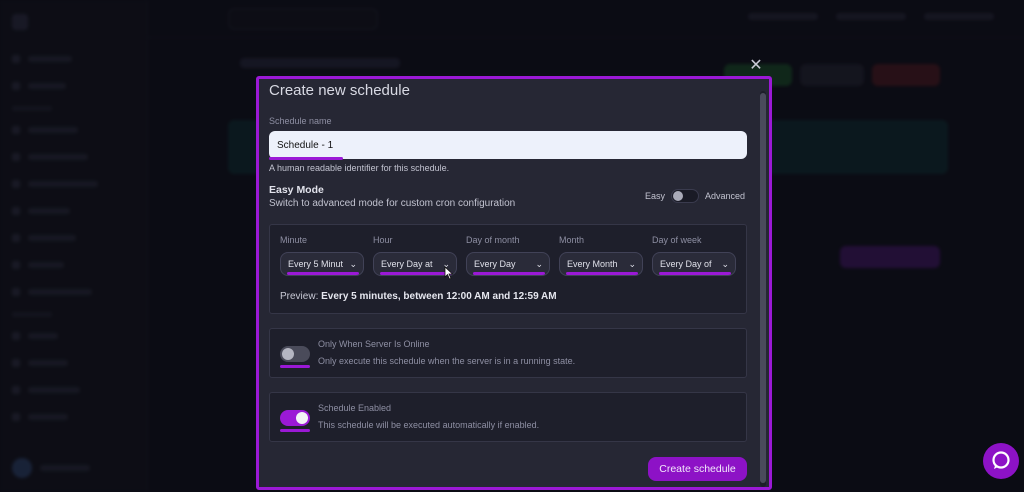 The image size is (1024, 492). I want to click on day-of-week-field: Day of week Every Day of ⌄, so click(694, 255).